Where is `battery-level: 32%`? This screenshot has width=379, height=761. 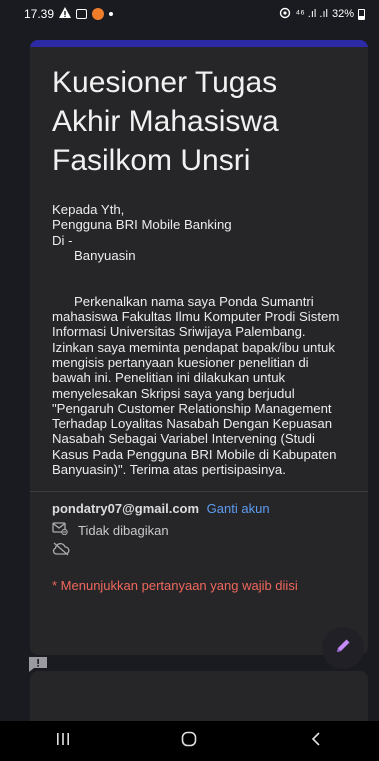 battery-level: 32% is located at coordinates (342, 14).